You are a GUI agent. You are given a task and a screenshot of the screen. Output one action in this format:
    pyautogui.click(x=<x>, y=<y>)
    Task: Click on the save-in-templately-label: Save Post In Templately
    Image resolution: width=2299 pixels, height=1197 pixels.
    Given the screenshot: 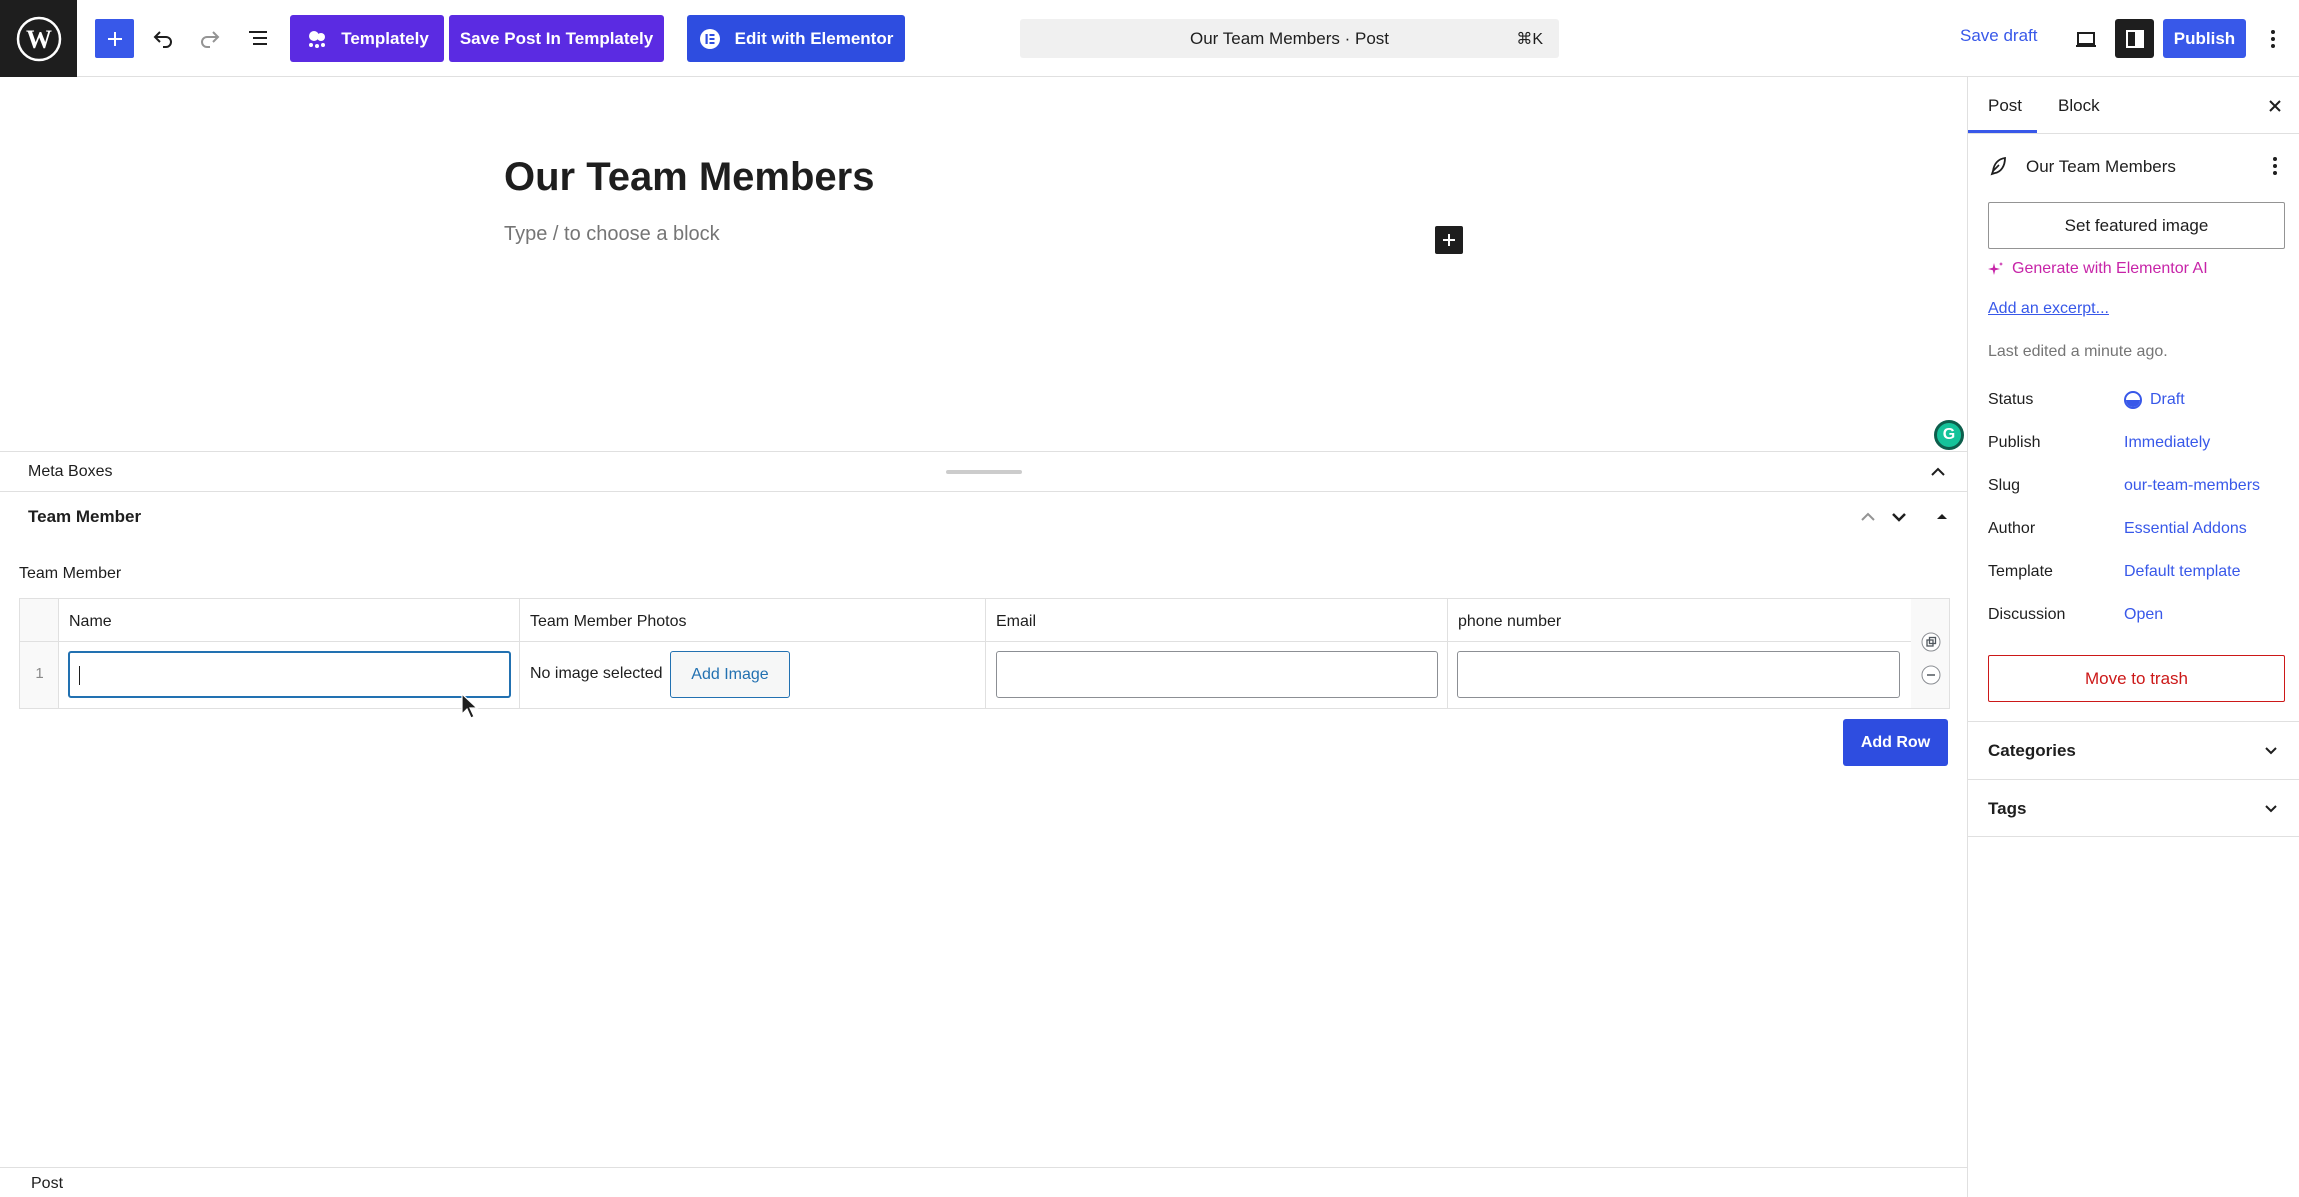 What is the action you would take?
    pyautogui.click(x=556, y=38)
    